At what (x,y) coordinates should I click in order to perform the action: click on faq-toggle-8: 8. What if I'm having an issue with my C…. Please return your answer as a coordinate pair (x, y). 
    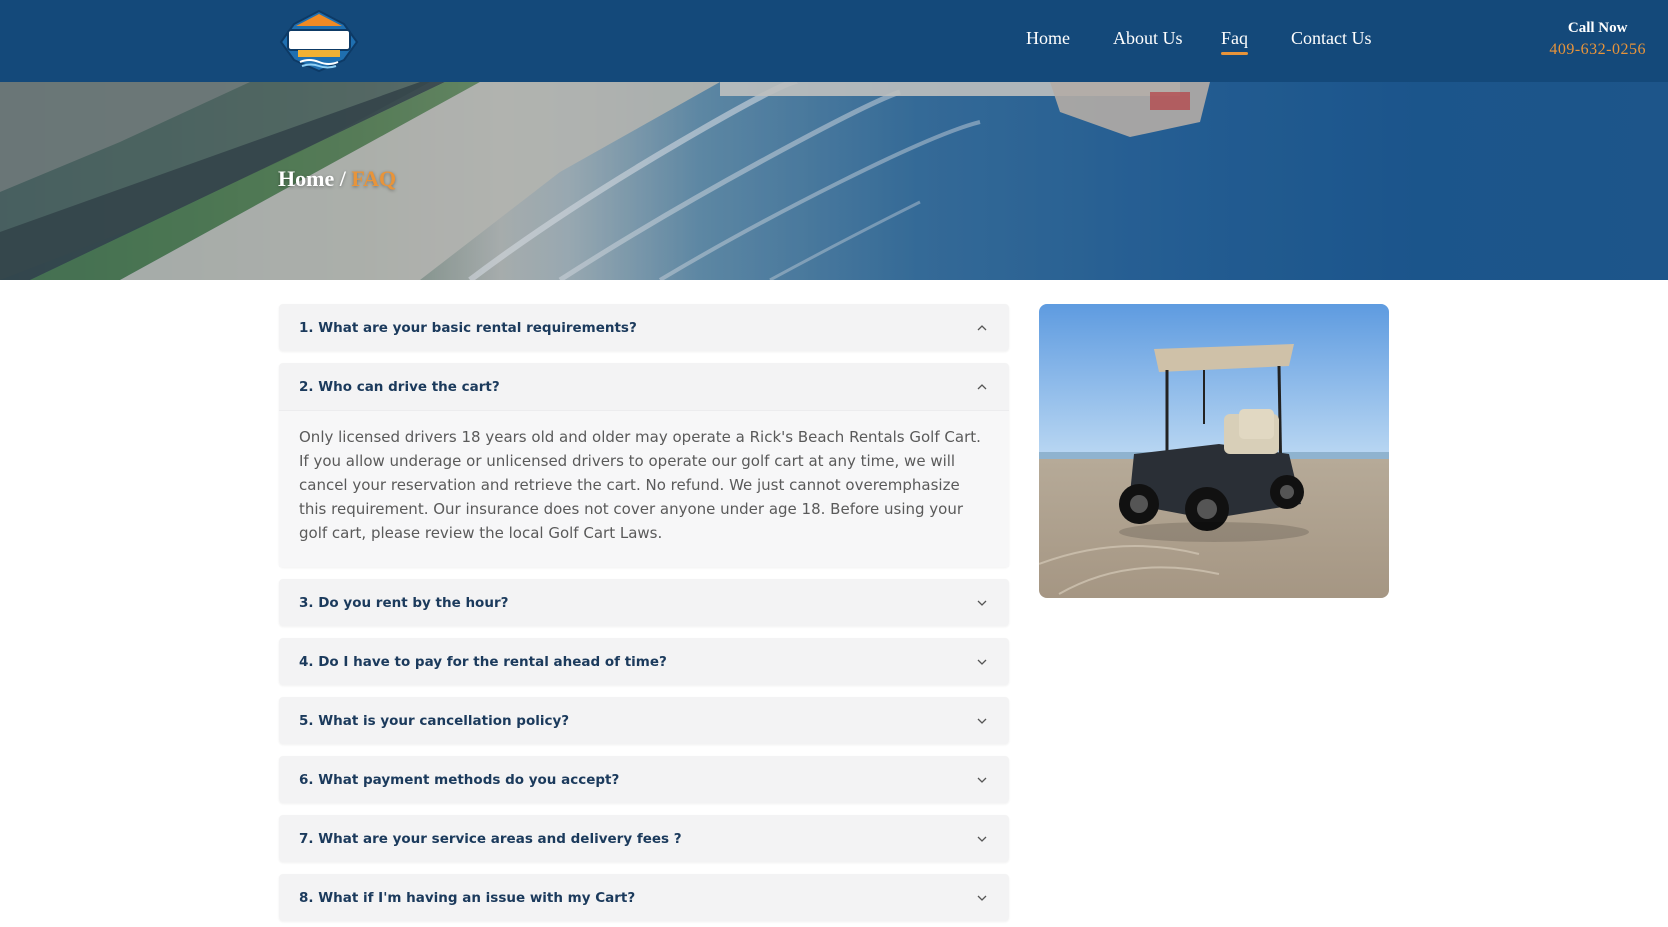
    Looking at the image, I should click on (644, 897).